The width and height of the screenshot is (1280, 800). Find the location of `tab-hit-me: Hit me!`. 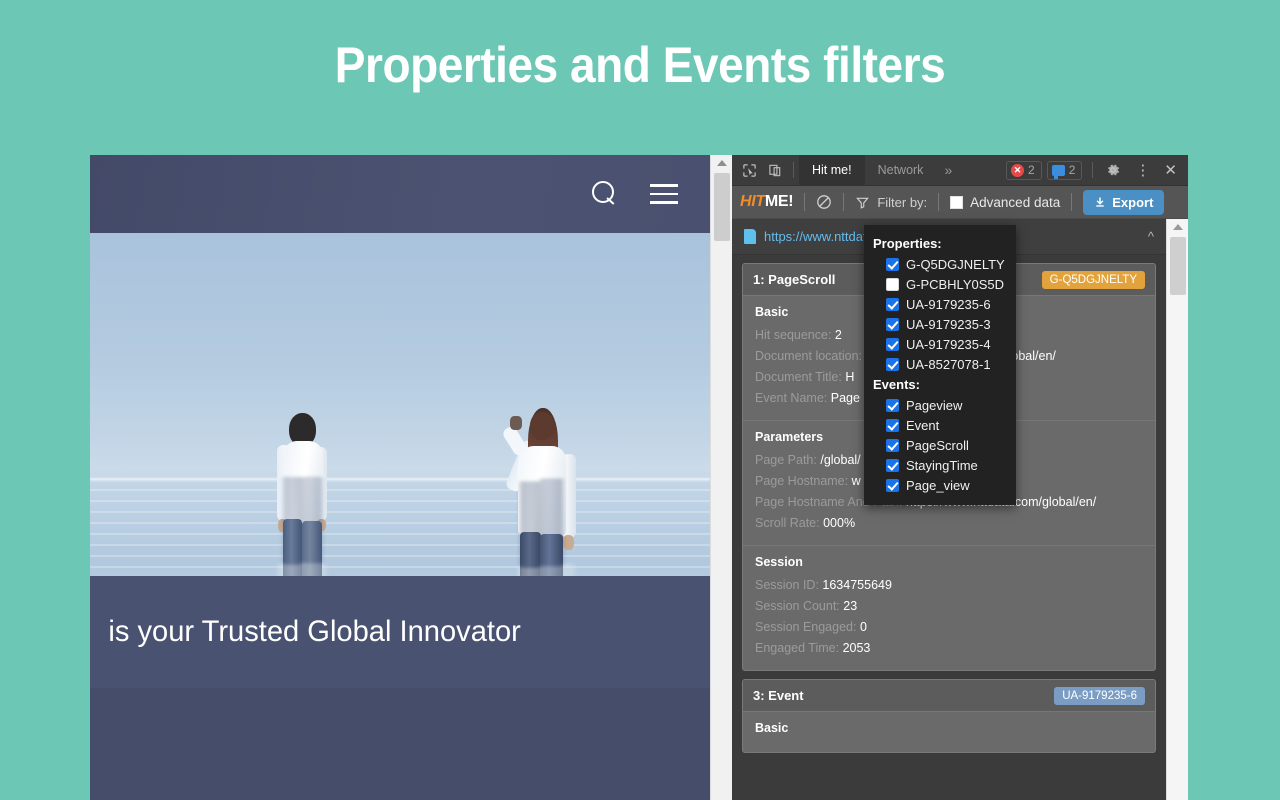

tab-hit-me: Hit me! is located at coordinates (832, 170).